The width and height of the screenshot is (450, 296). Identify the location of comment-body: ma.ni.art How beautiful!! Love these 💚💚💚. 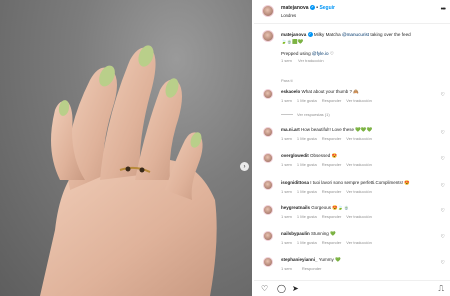
(358, 130).